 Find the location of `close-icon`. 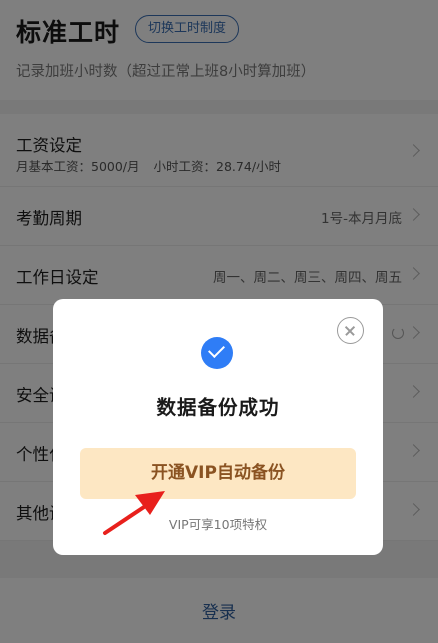

close-icon is located at coordinates (350, 330).